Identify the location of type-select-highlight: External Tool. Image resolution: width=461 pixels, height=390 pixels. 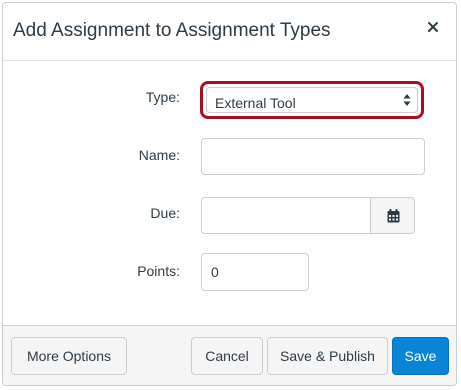
(312, 100).